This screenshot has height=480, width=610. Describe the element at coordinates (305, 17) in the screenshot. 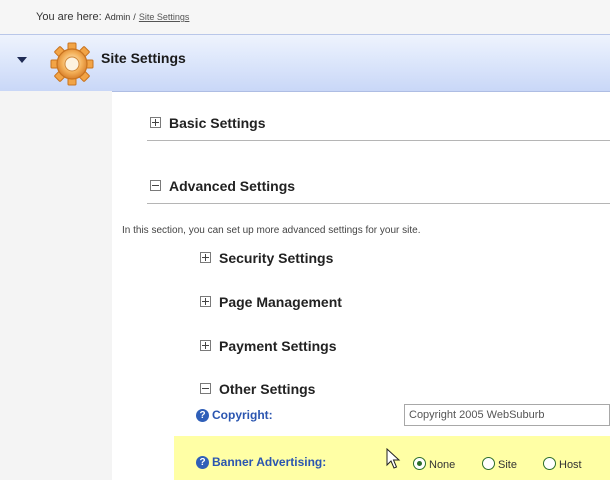

I see `breadcrumb-bar: You are here: Admin / Site Settings` at that location.